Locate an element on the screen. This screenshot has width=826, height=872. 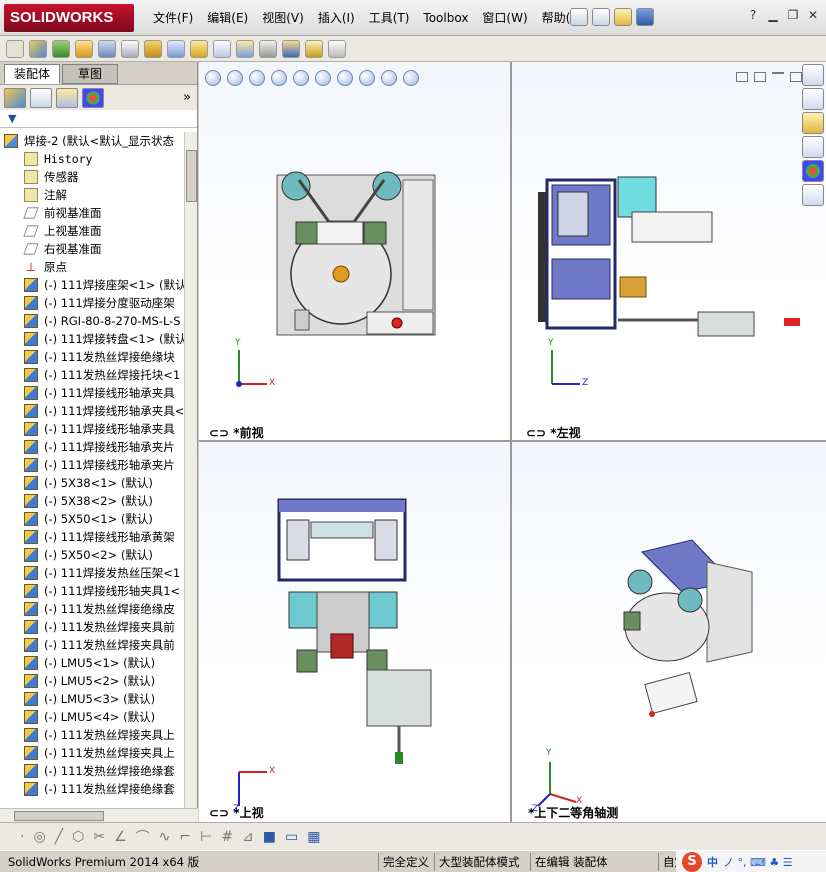
polygon-icon: ⬡ is located at coordinates (78, 837).